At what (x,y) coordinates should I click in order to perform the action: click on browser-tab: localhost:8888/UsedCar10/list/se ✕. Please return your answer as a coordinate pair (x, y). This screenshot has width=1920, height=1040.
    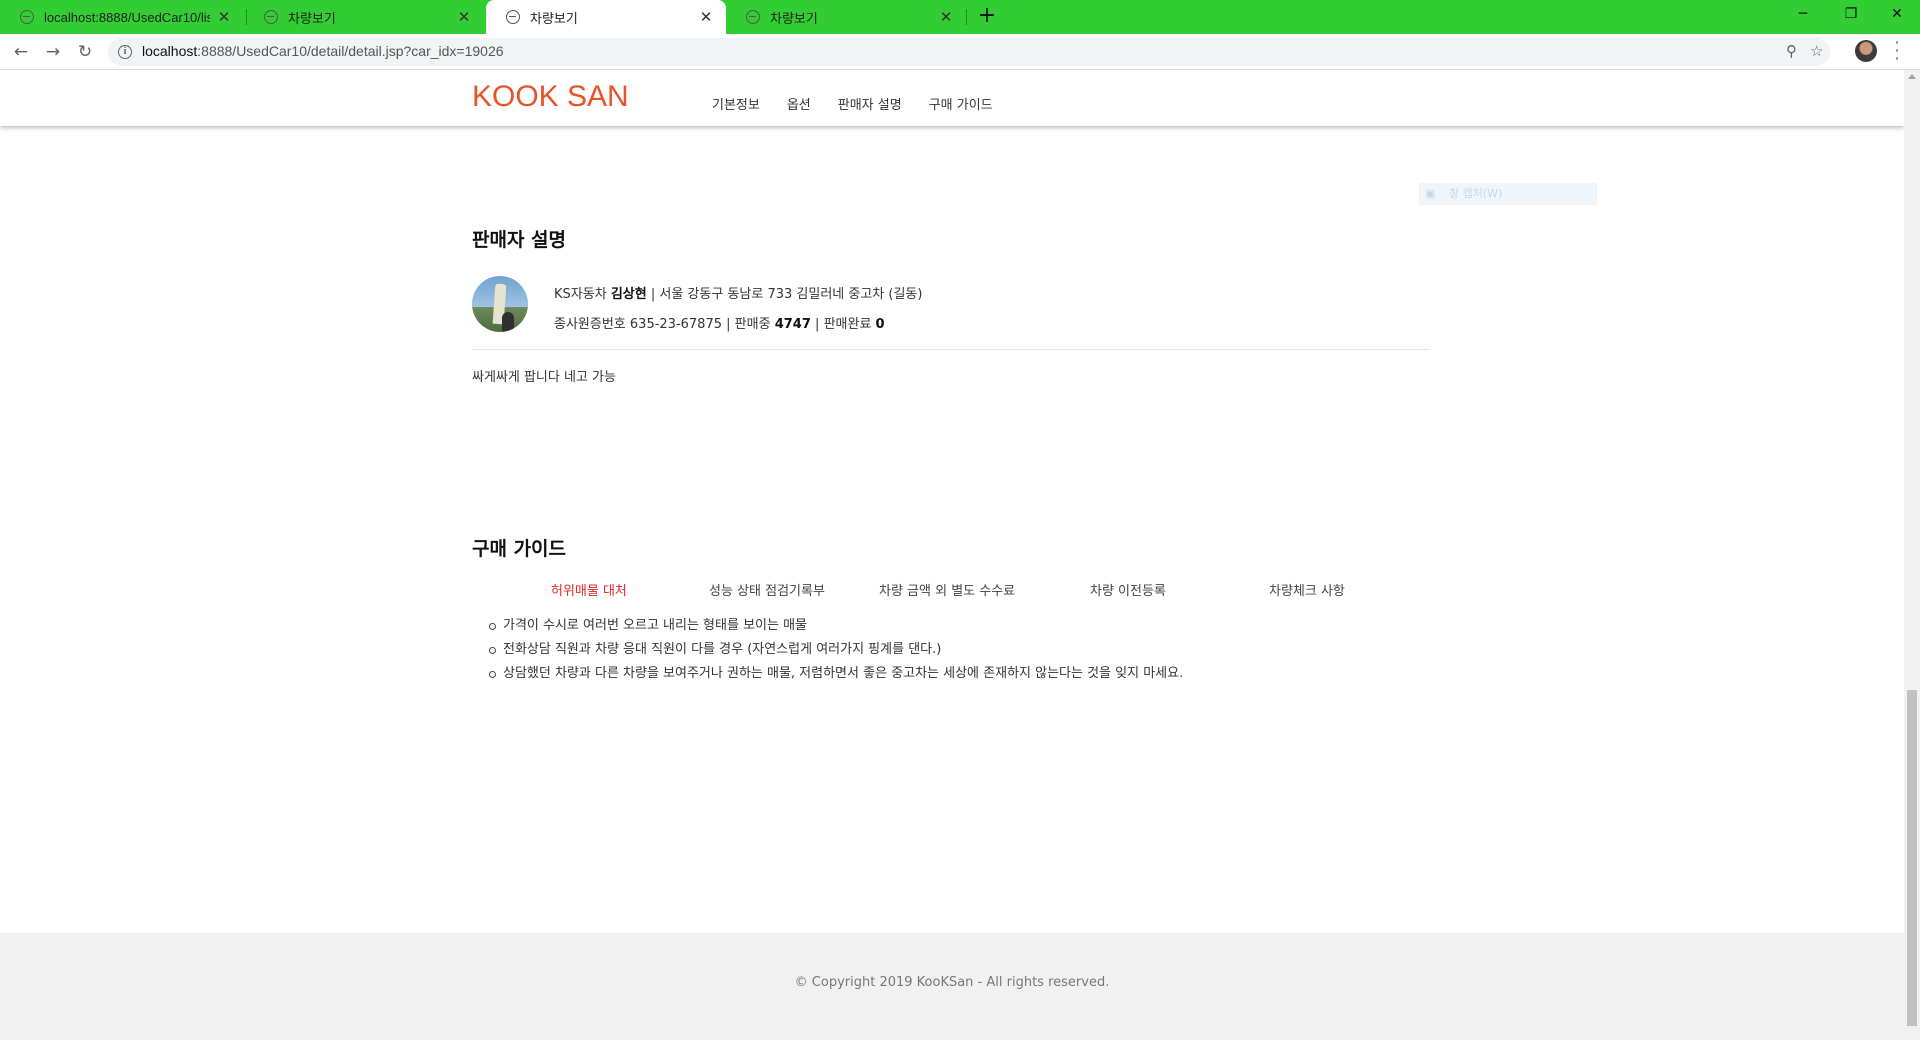
    Looking at the image, I should click on (122, 17).